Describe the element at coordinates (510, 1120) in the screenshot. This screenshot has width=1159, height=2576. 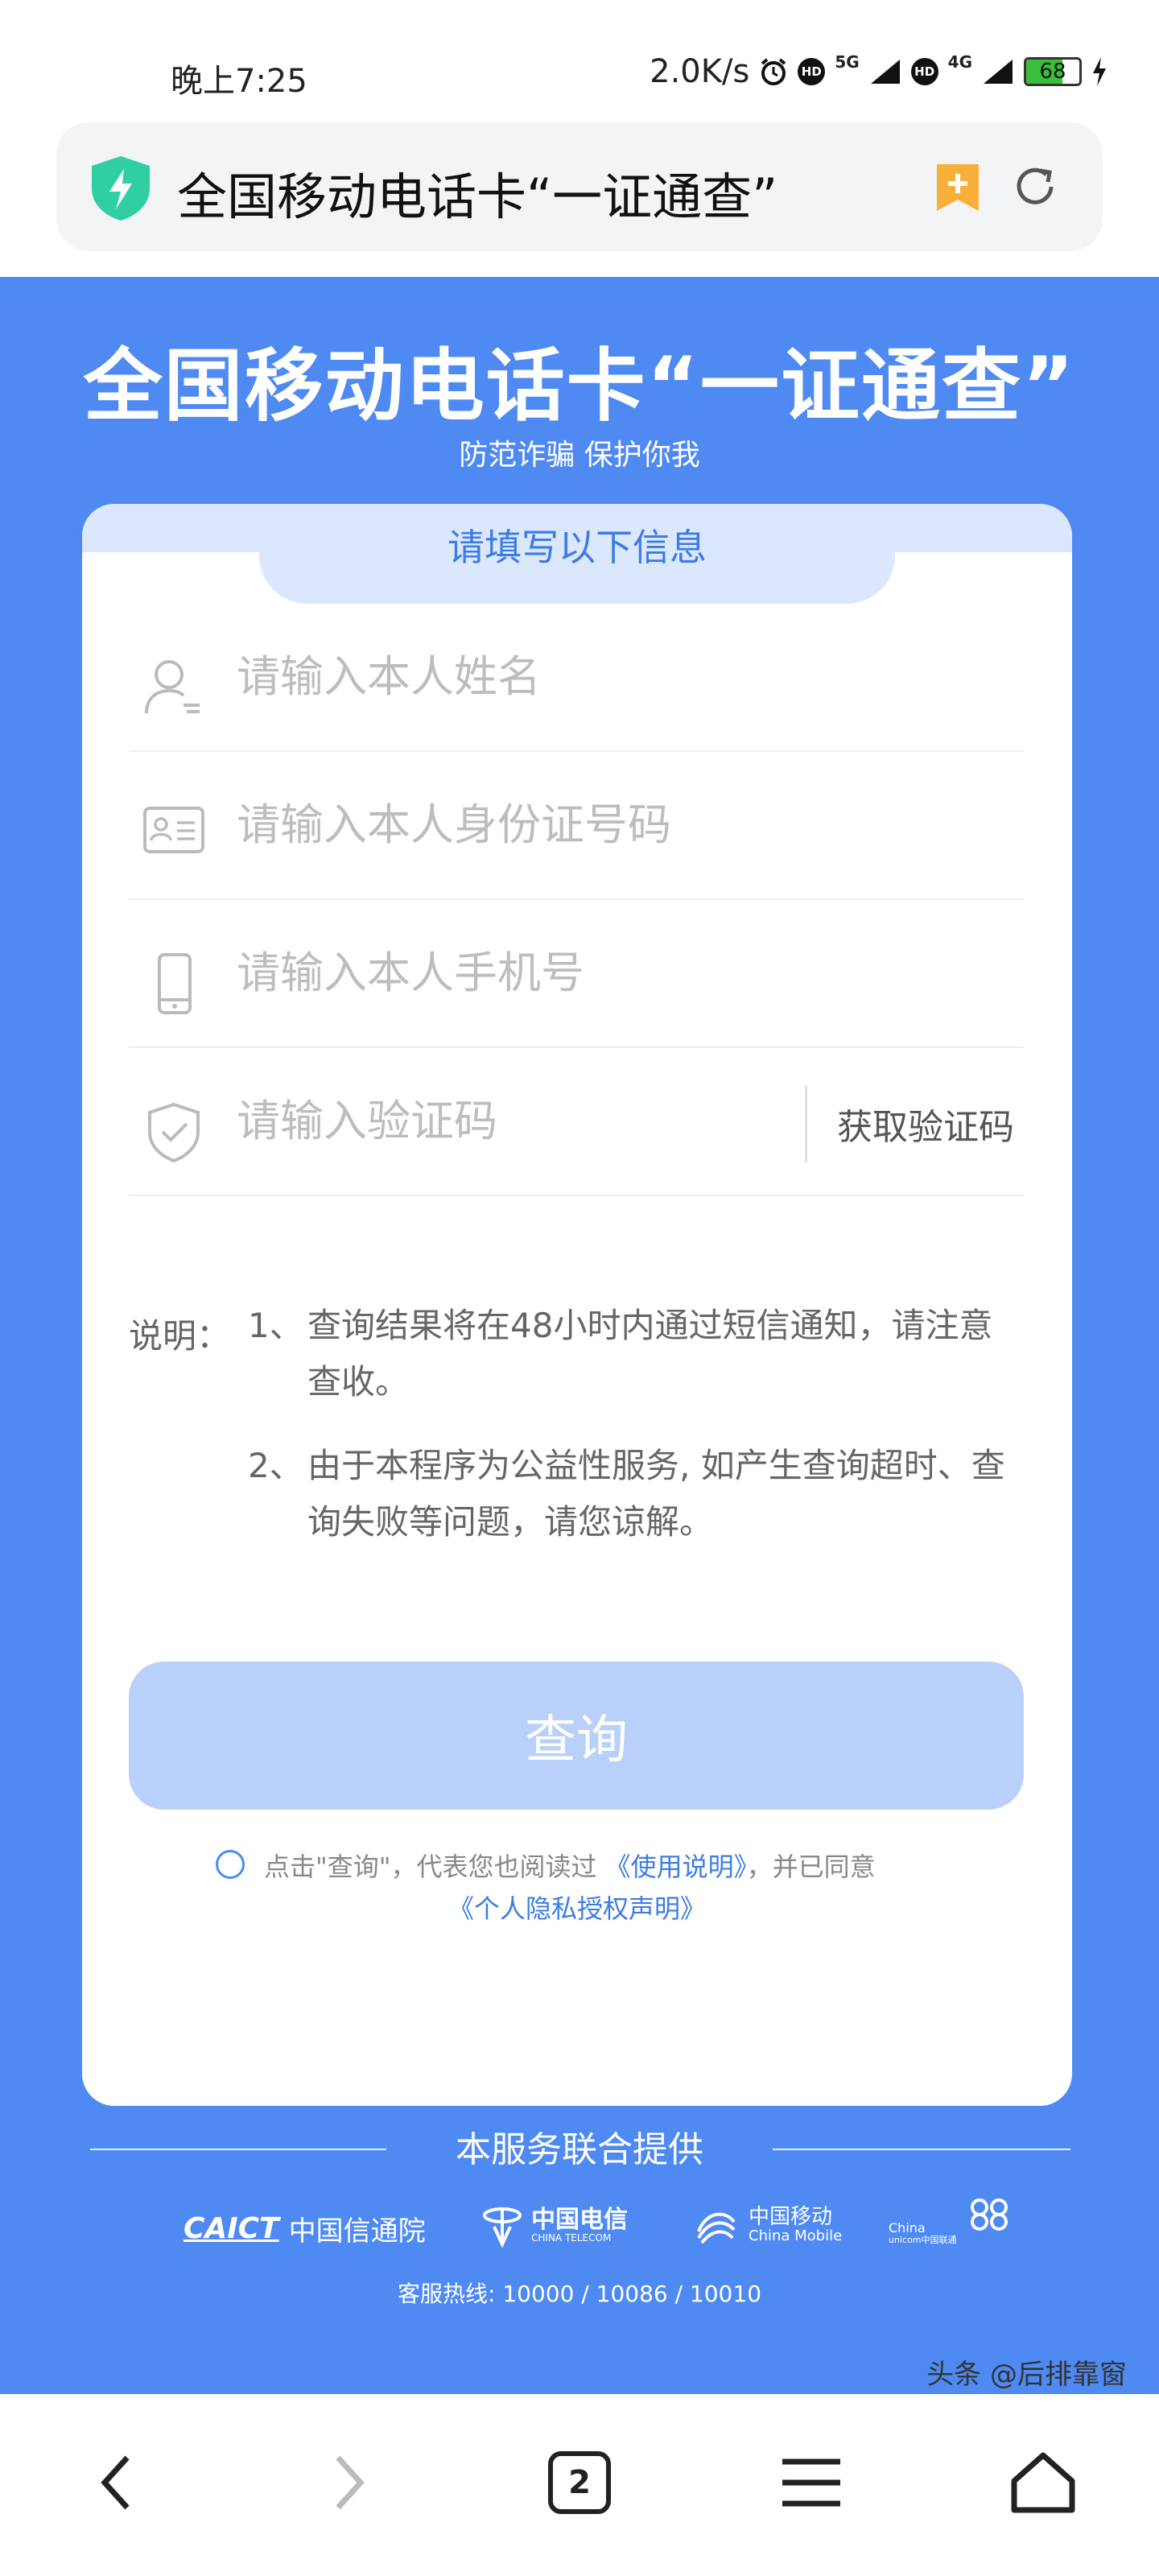
I see `verification-code-input` at that location.